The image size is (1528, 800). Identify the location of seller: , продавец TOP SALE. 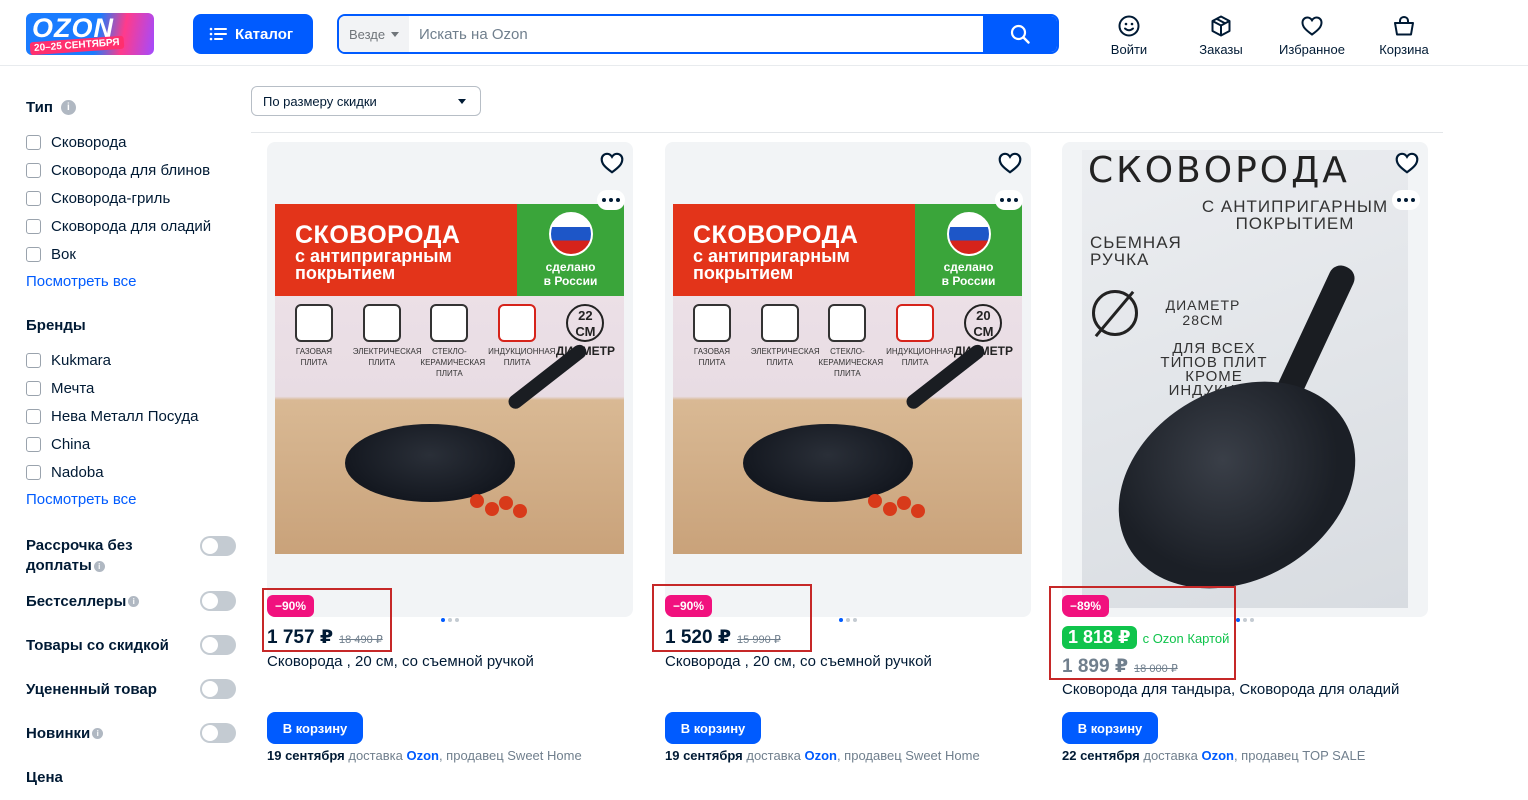
(1299, 755).